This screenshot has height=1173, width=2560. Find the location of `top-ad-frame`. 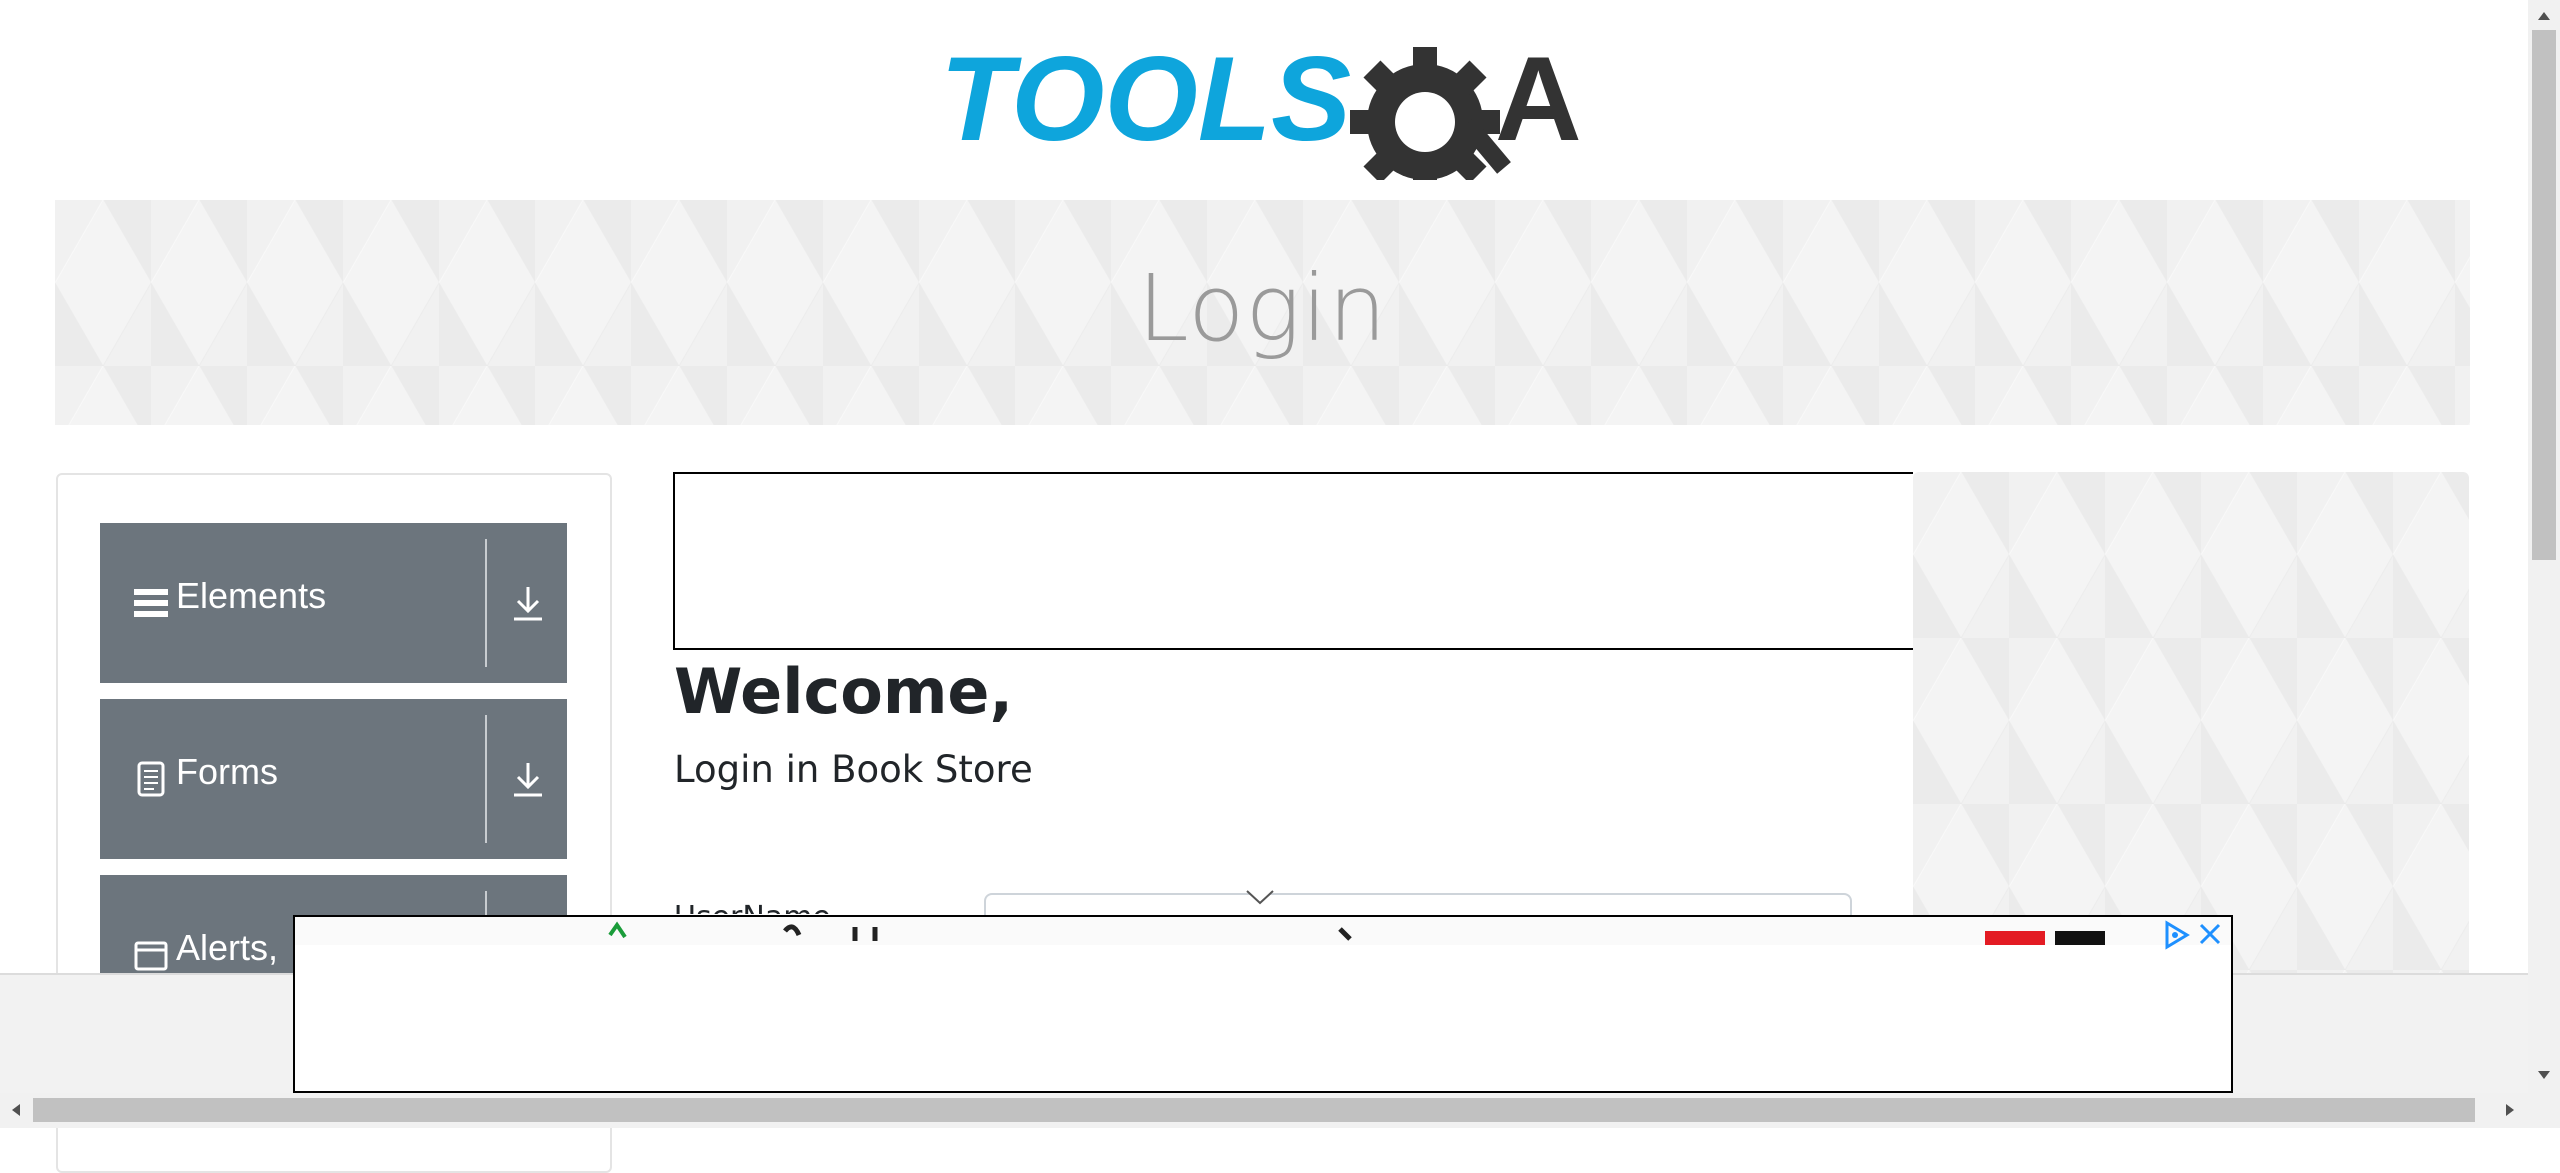

top-ad-frame is located at coordinates (1293, 561).